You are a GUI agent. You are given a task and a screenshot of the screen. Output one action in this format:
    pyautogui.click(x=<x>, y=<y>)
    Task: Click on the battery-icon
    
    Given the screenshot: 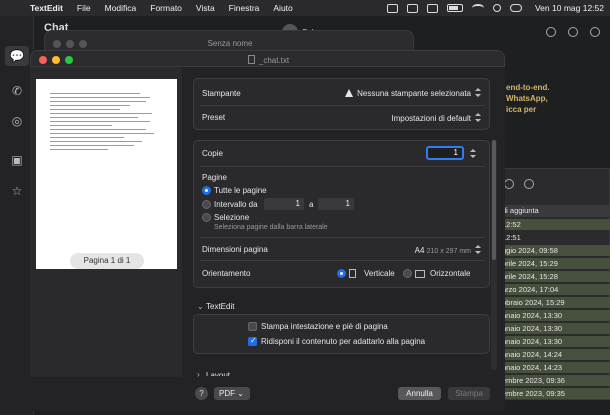 What is the action you would take?
    pyautogui.click(x=454, y=8)
    